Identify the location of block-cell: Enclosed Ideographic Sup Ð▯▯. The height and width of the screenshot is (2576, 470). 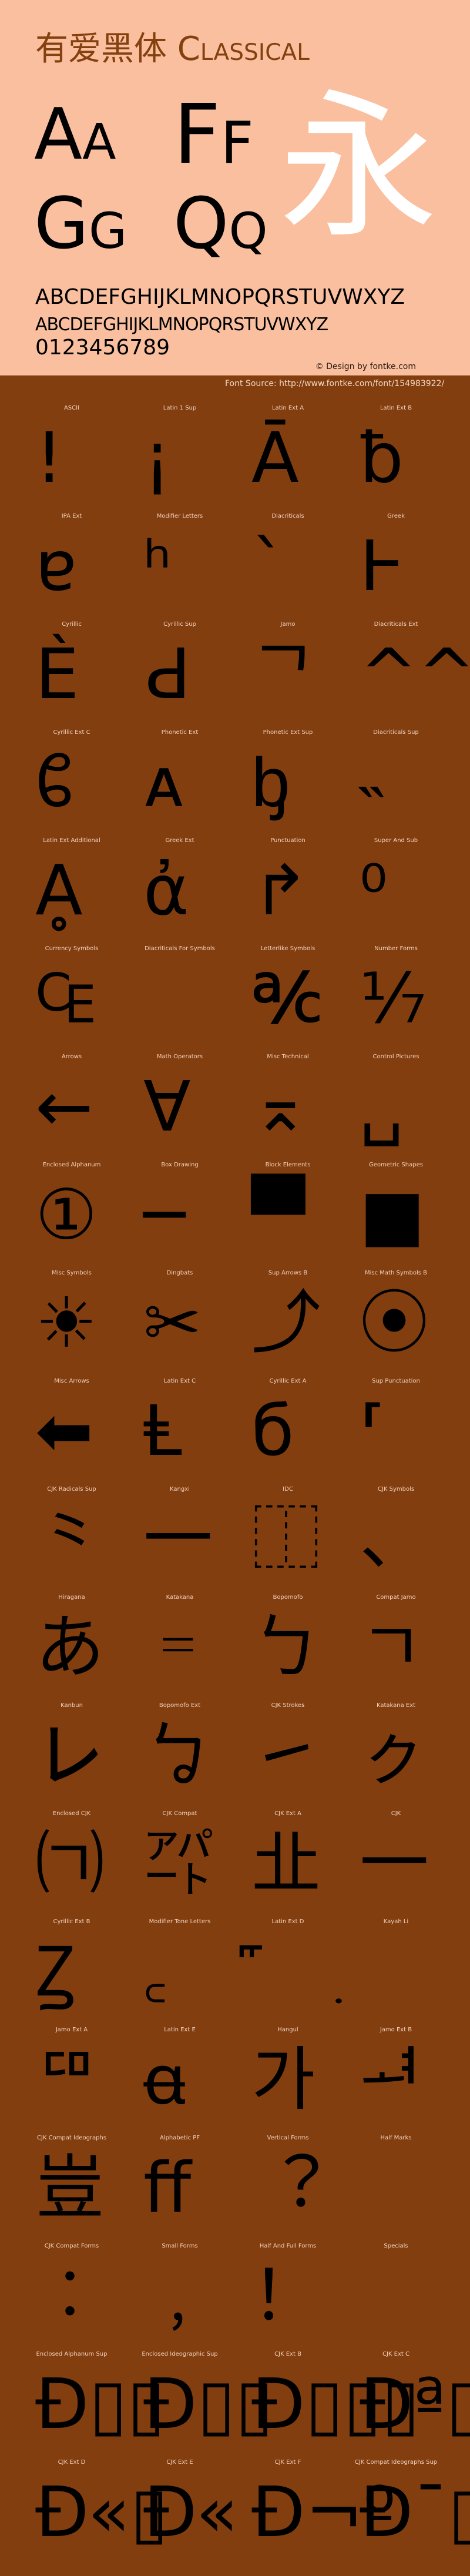
(199, 2405).